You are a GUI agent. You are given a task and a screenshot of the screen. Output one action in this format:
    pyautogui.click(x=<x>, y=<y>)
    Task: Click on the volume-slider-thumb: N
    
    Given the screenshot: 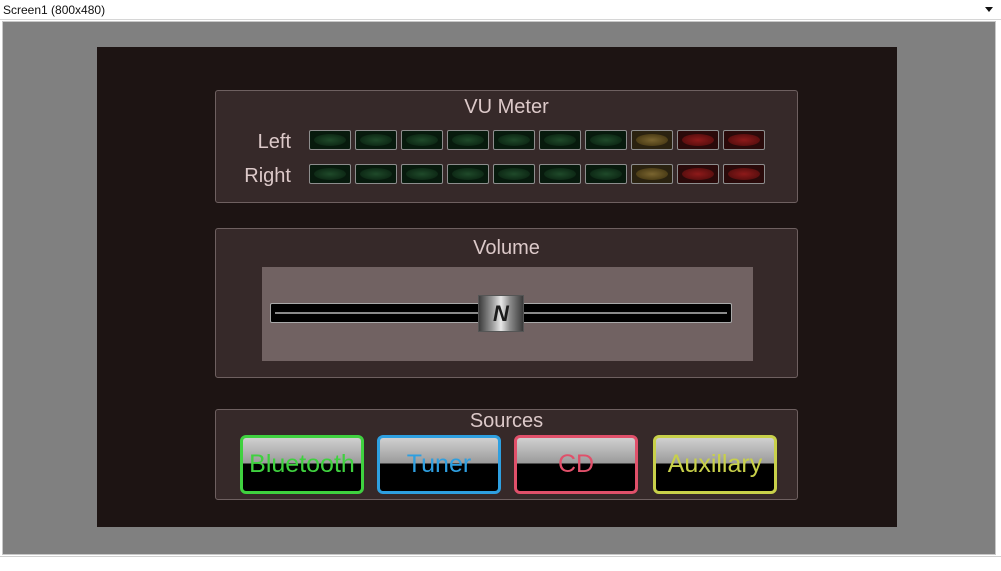 What is the action you would take?
    pyautogui.click(x=501, y=313)
    